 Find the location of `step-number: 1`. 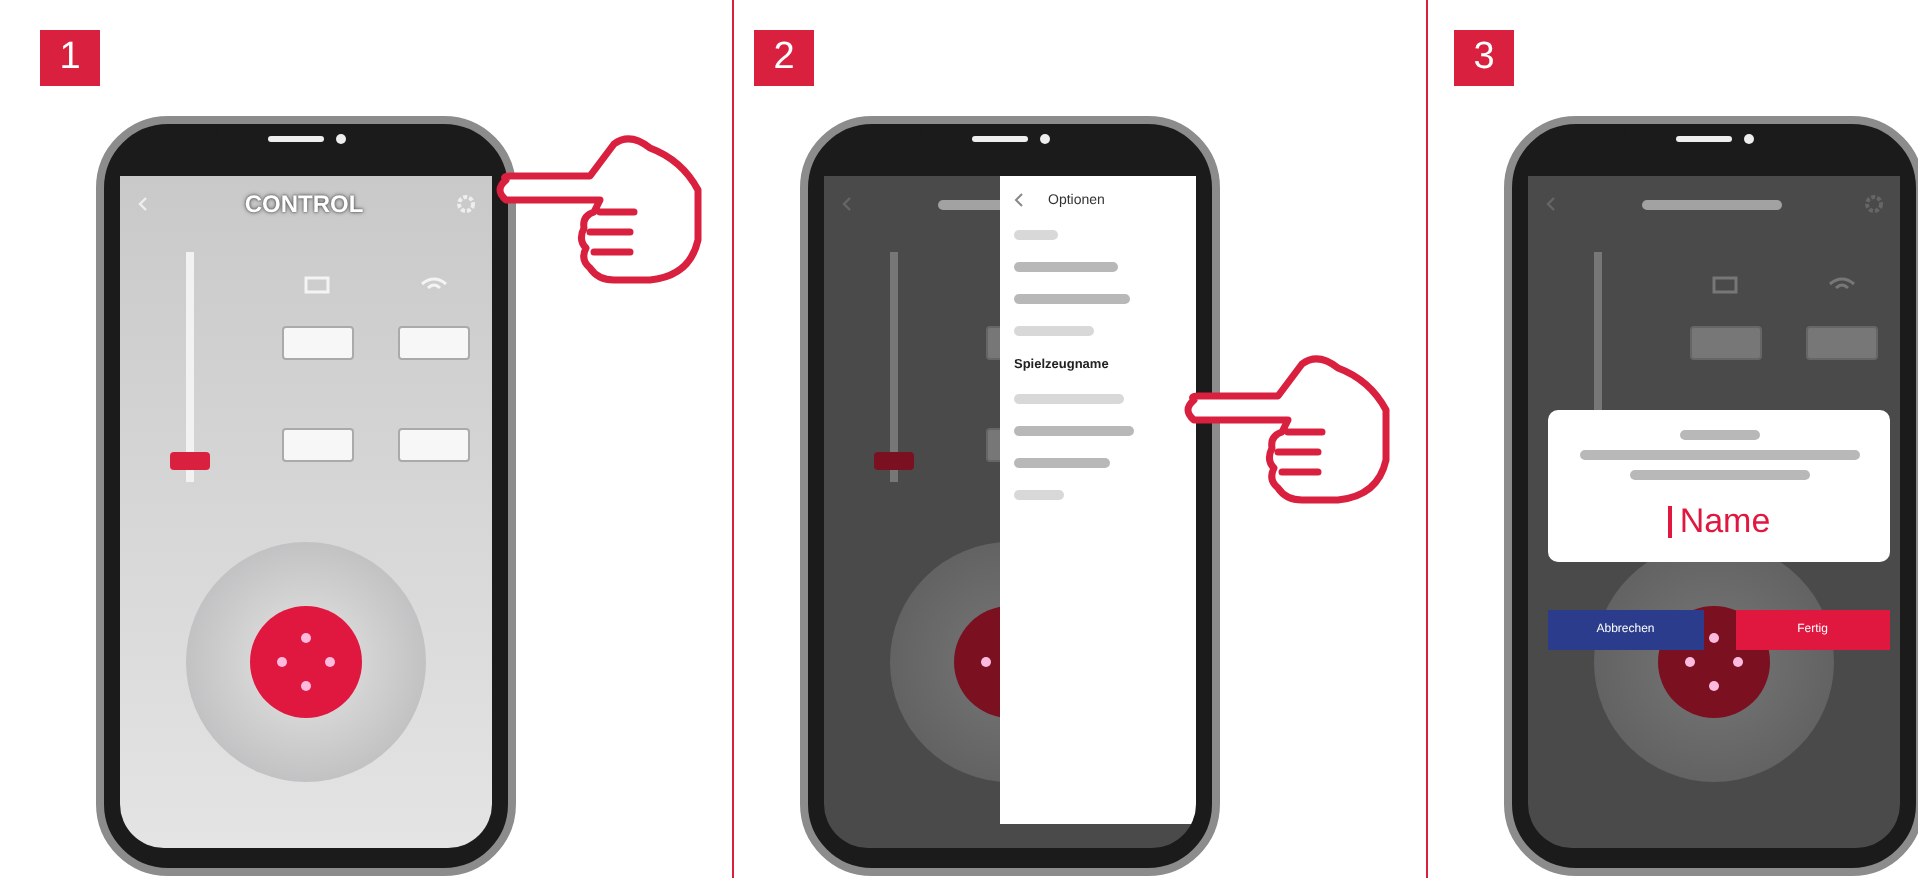

step-number: 1 is located at coordinates (70, 58).